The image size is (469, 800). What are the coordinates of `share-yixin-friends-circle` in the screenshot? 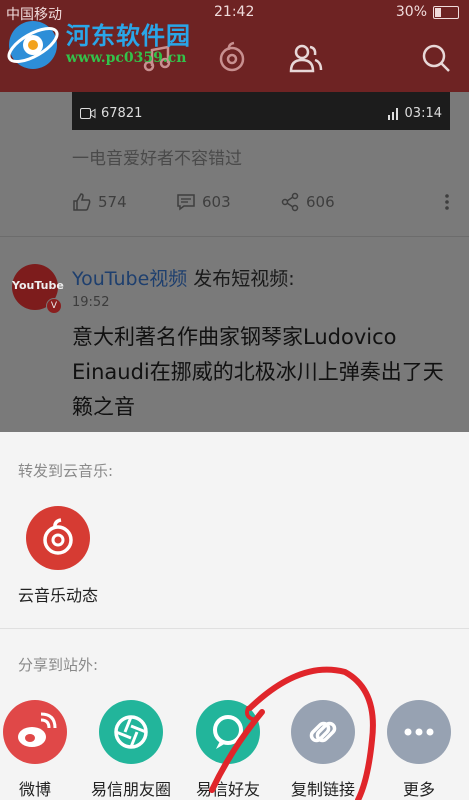 It's located at (228, 732).